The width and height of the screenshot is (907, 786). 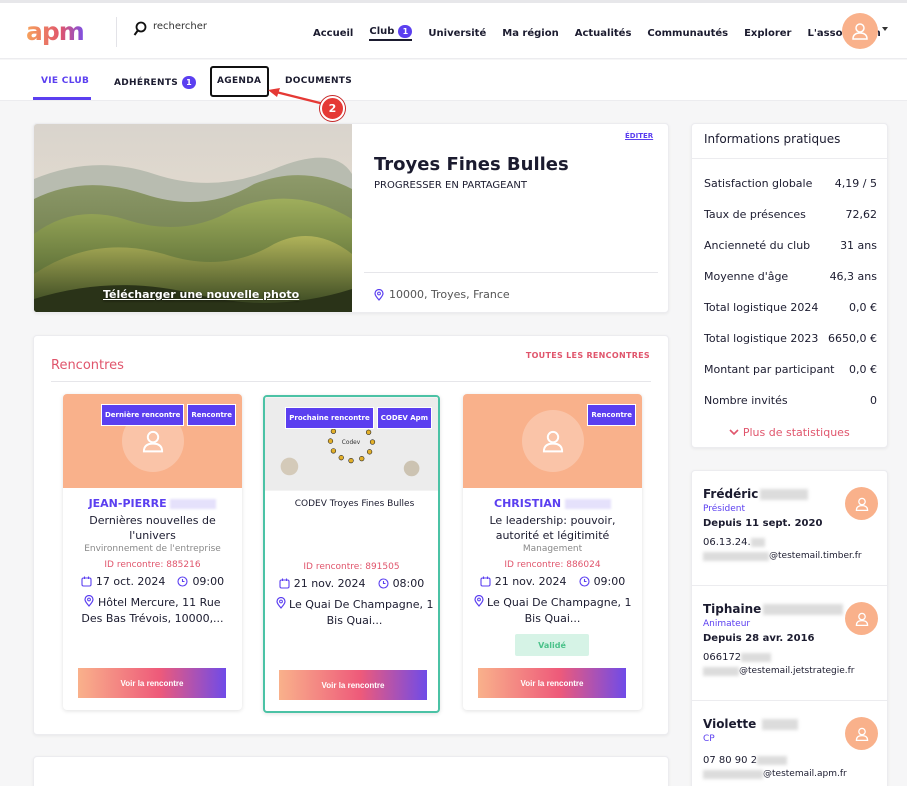 What do you see at coordinates (86, 581) in the screenshot?
I see `calendar-icon` at bounding box center [86, 581].